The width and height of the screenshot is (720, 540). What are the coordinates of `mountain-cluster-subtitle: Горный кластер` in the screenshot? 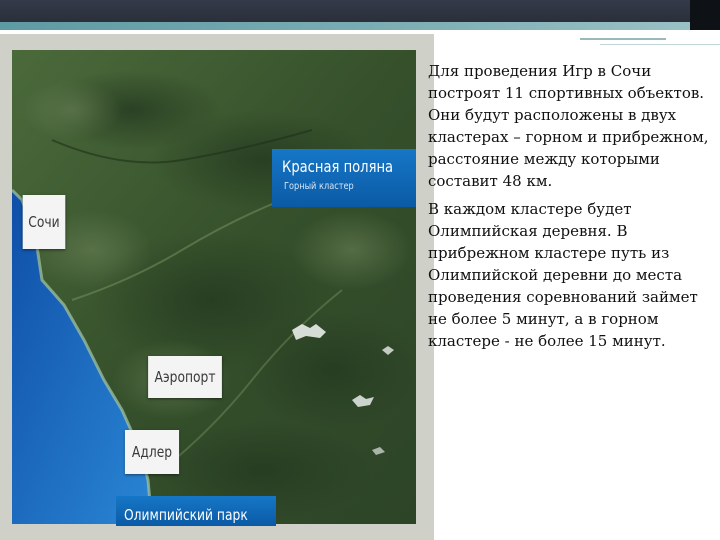 It's located at (319, 186).